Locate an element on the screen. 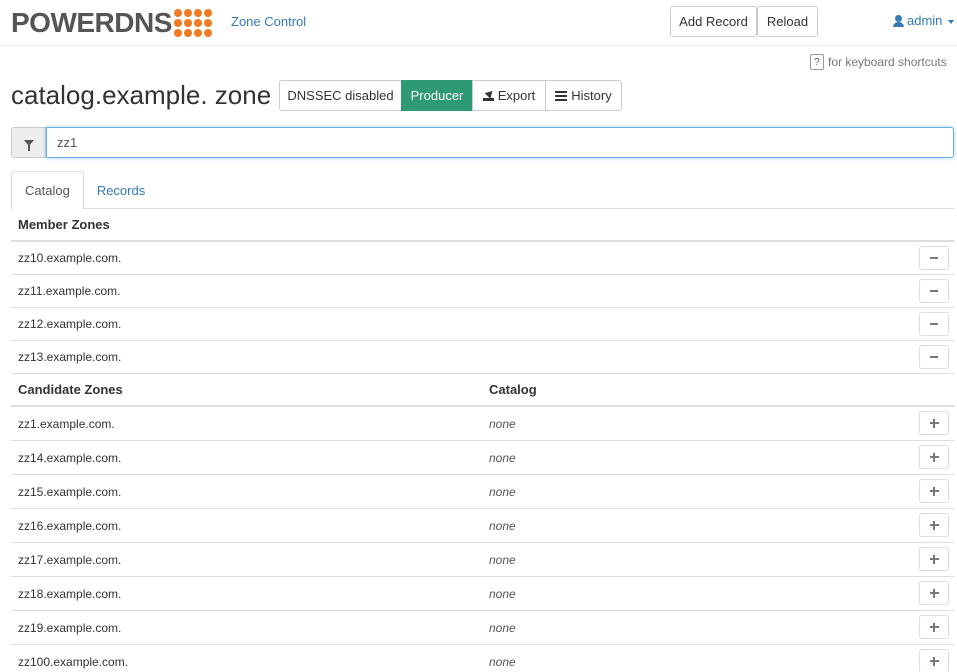  dnssec-button: DNSSEC disabled is located at coordinates (340, 95).